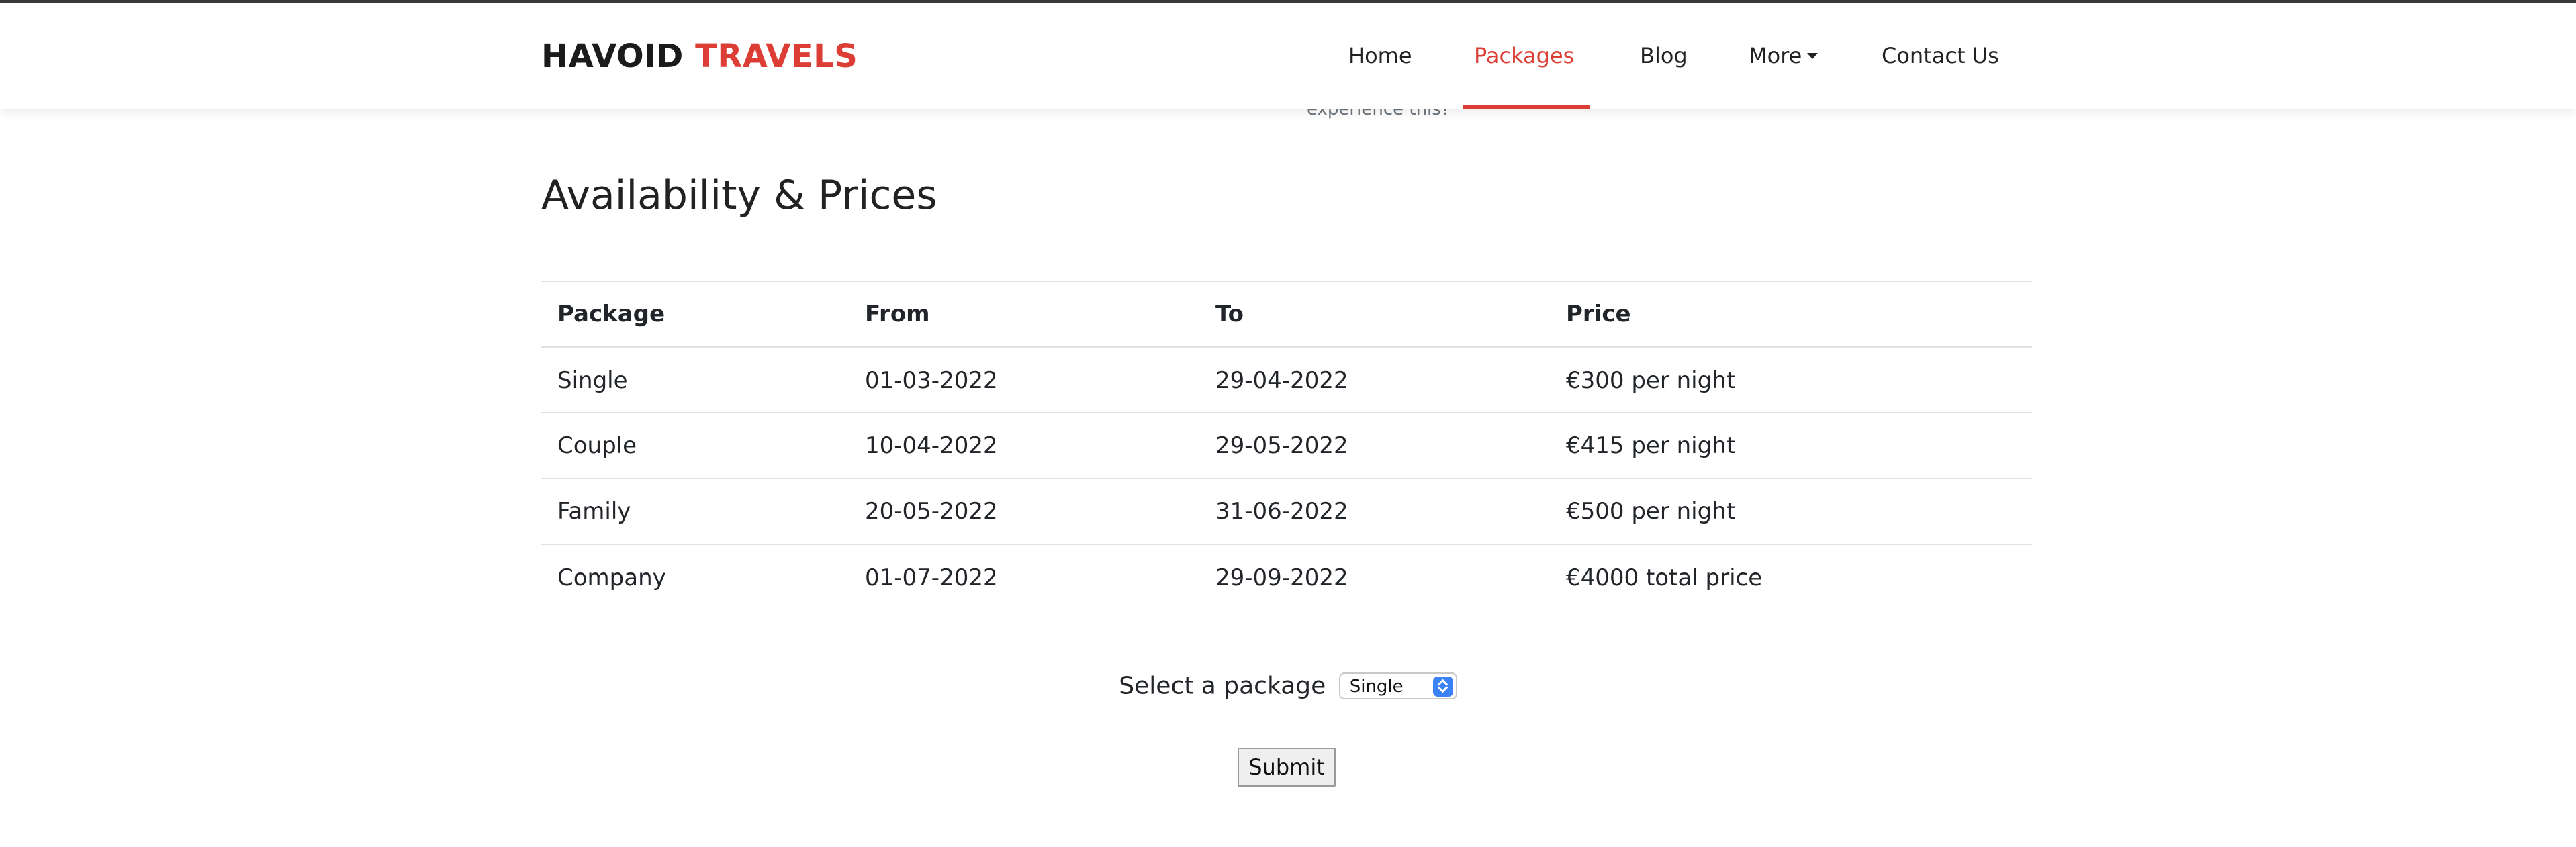  I want to click on cell-package: Couple, so click(695, 445).